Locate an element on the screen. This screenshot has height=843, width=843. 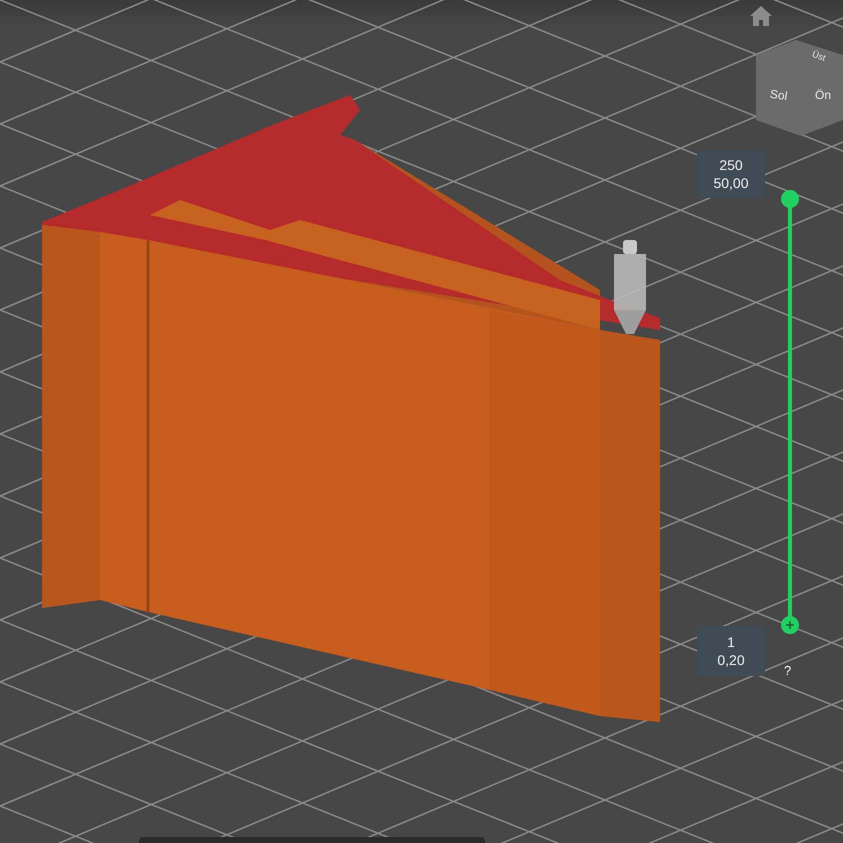
view-cube-label: Sol is located at coordinates (778, 95).